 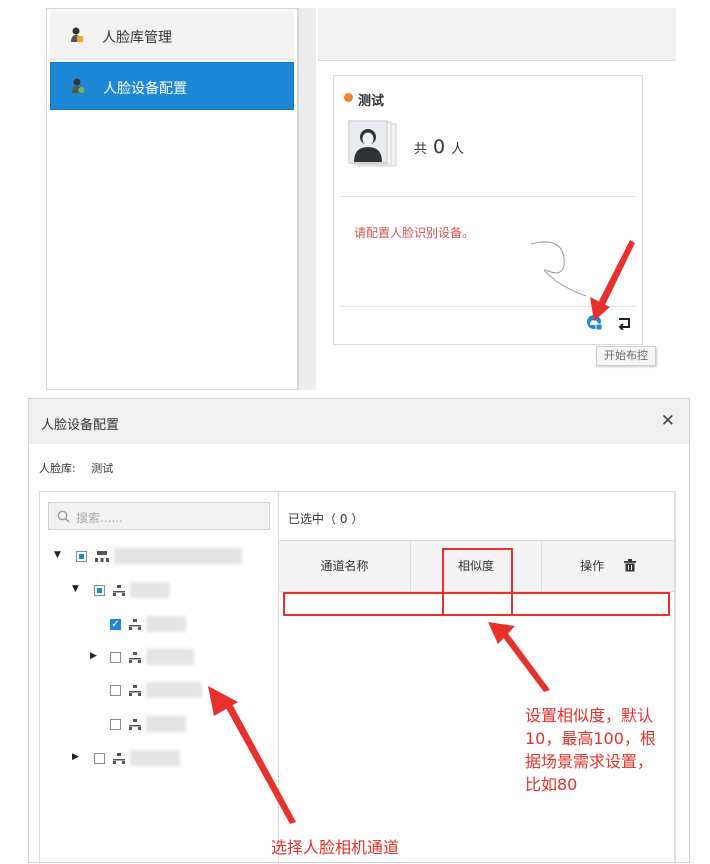 What do you see at coordinates (77, 34) in the screenshot?
I see `face-library-icon` at bounding box center [77, 34].